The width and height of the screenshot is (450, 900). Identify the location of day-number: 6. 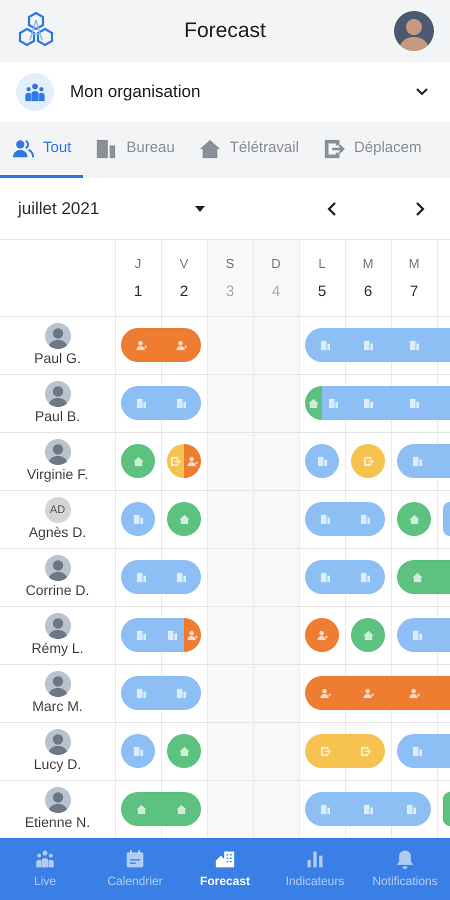
(368, 291).